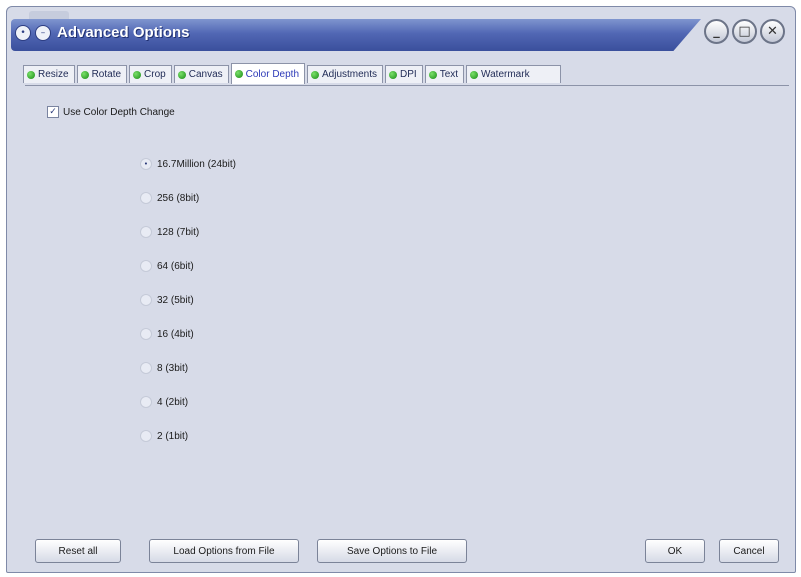 Image resolution: width=801 pixels, height=577 pixels. I want to click on reset-all-button: Reset all, so click(78, 551).